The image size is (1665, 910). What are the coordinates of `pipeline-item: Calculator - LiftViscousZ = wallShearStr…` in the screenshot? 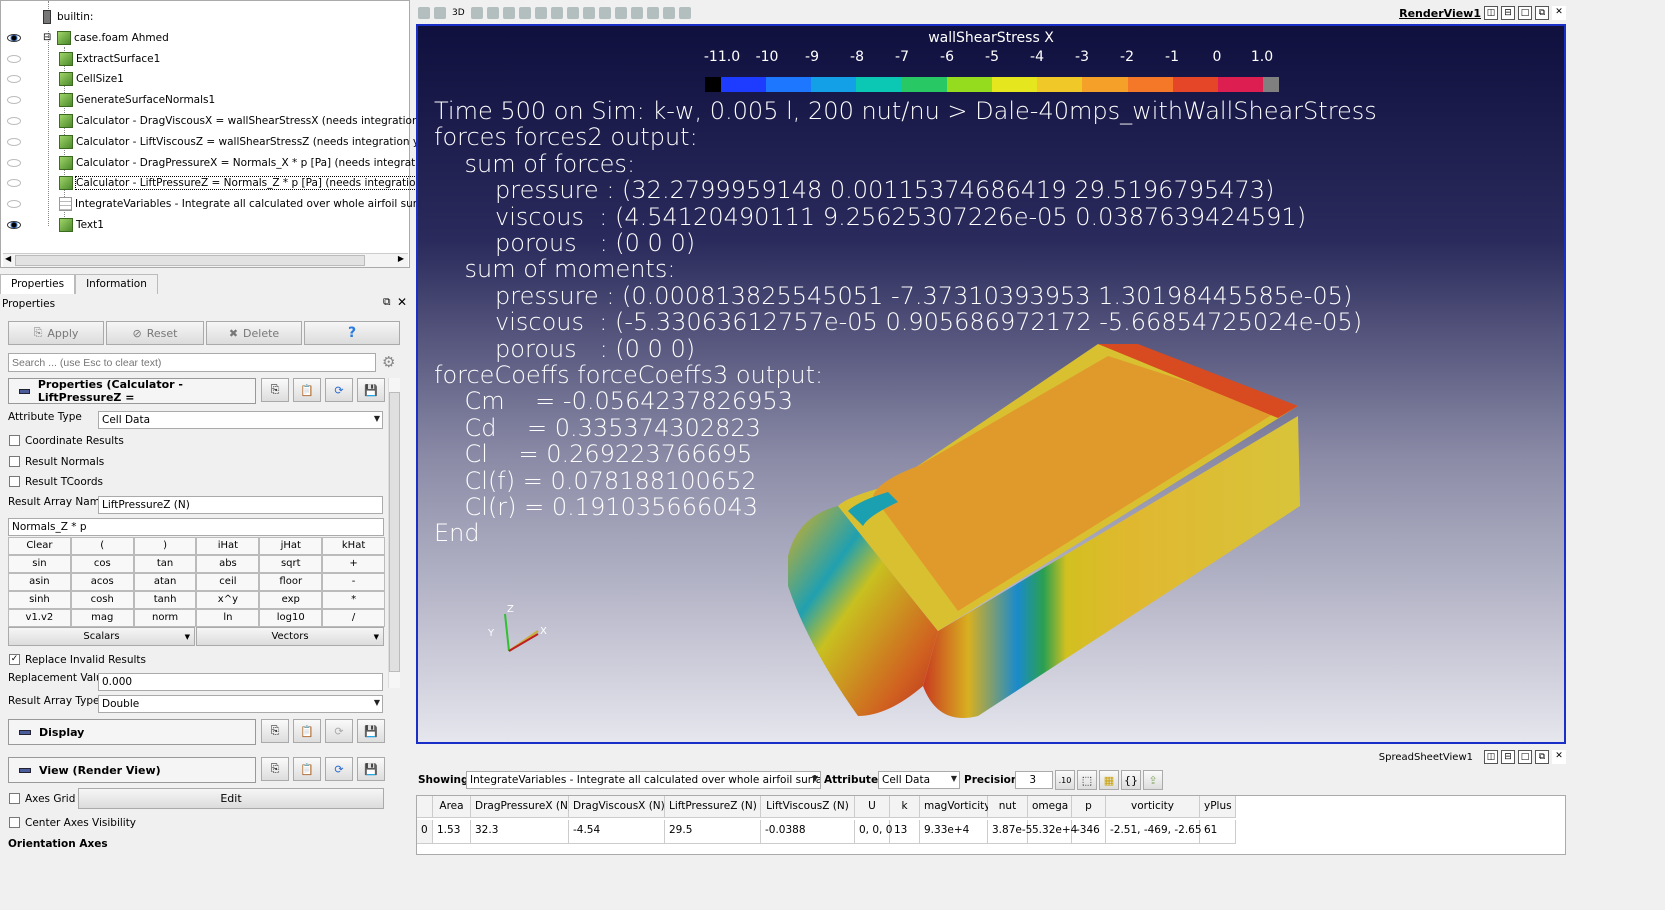 It's located at (217, 142).